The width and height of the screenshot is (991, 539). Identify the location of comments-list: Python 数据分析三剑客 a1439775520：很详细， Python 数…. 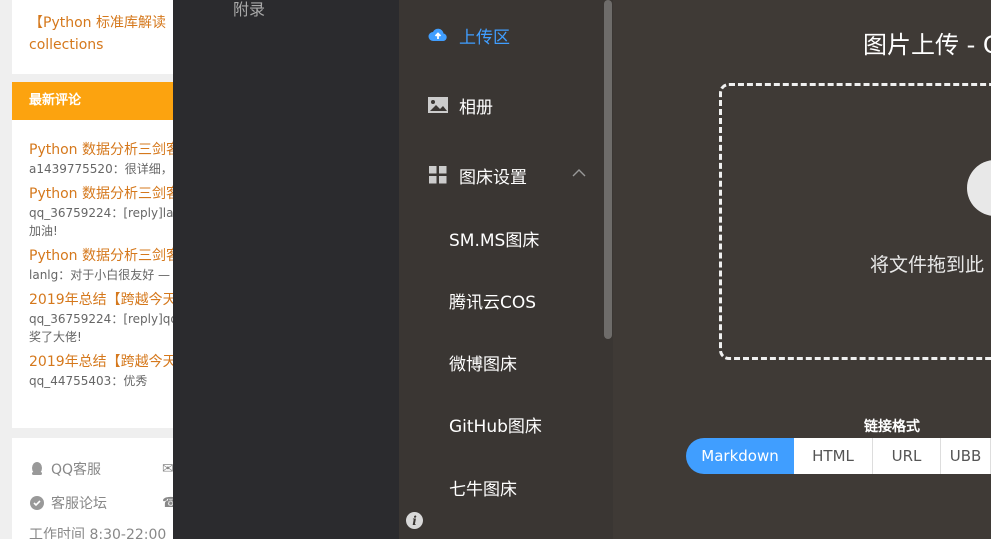
(92, 274).